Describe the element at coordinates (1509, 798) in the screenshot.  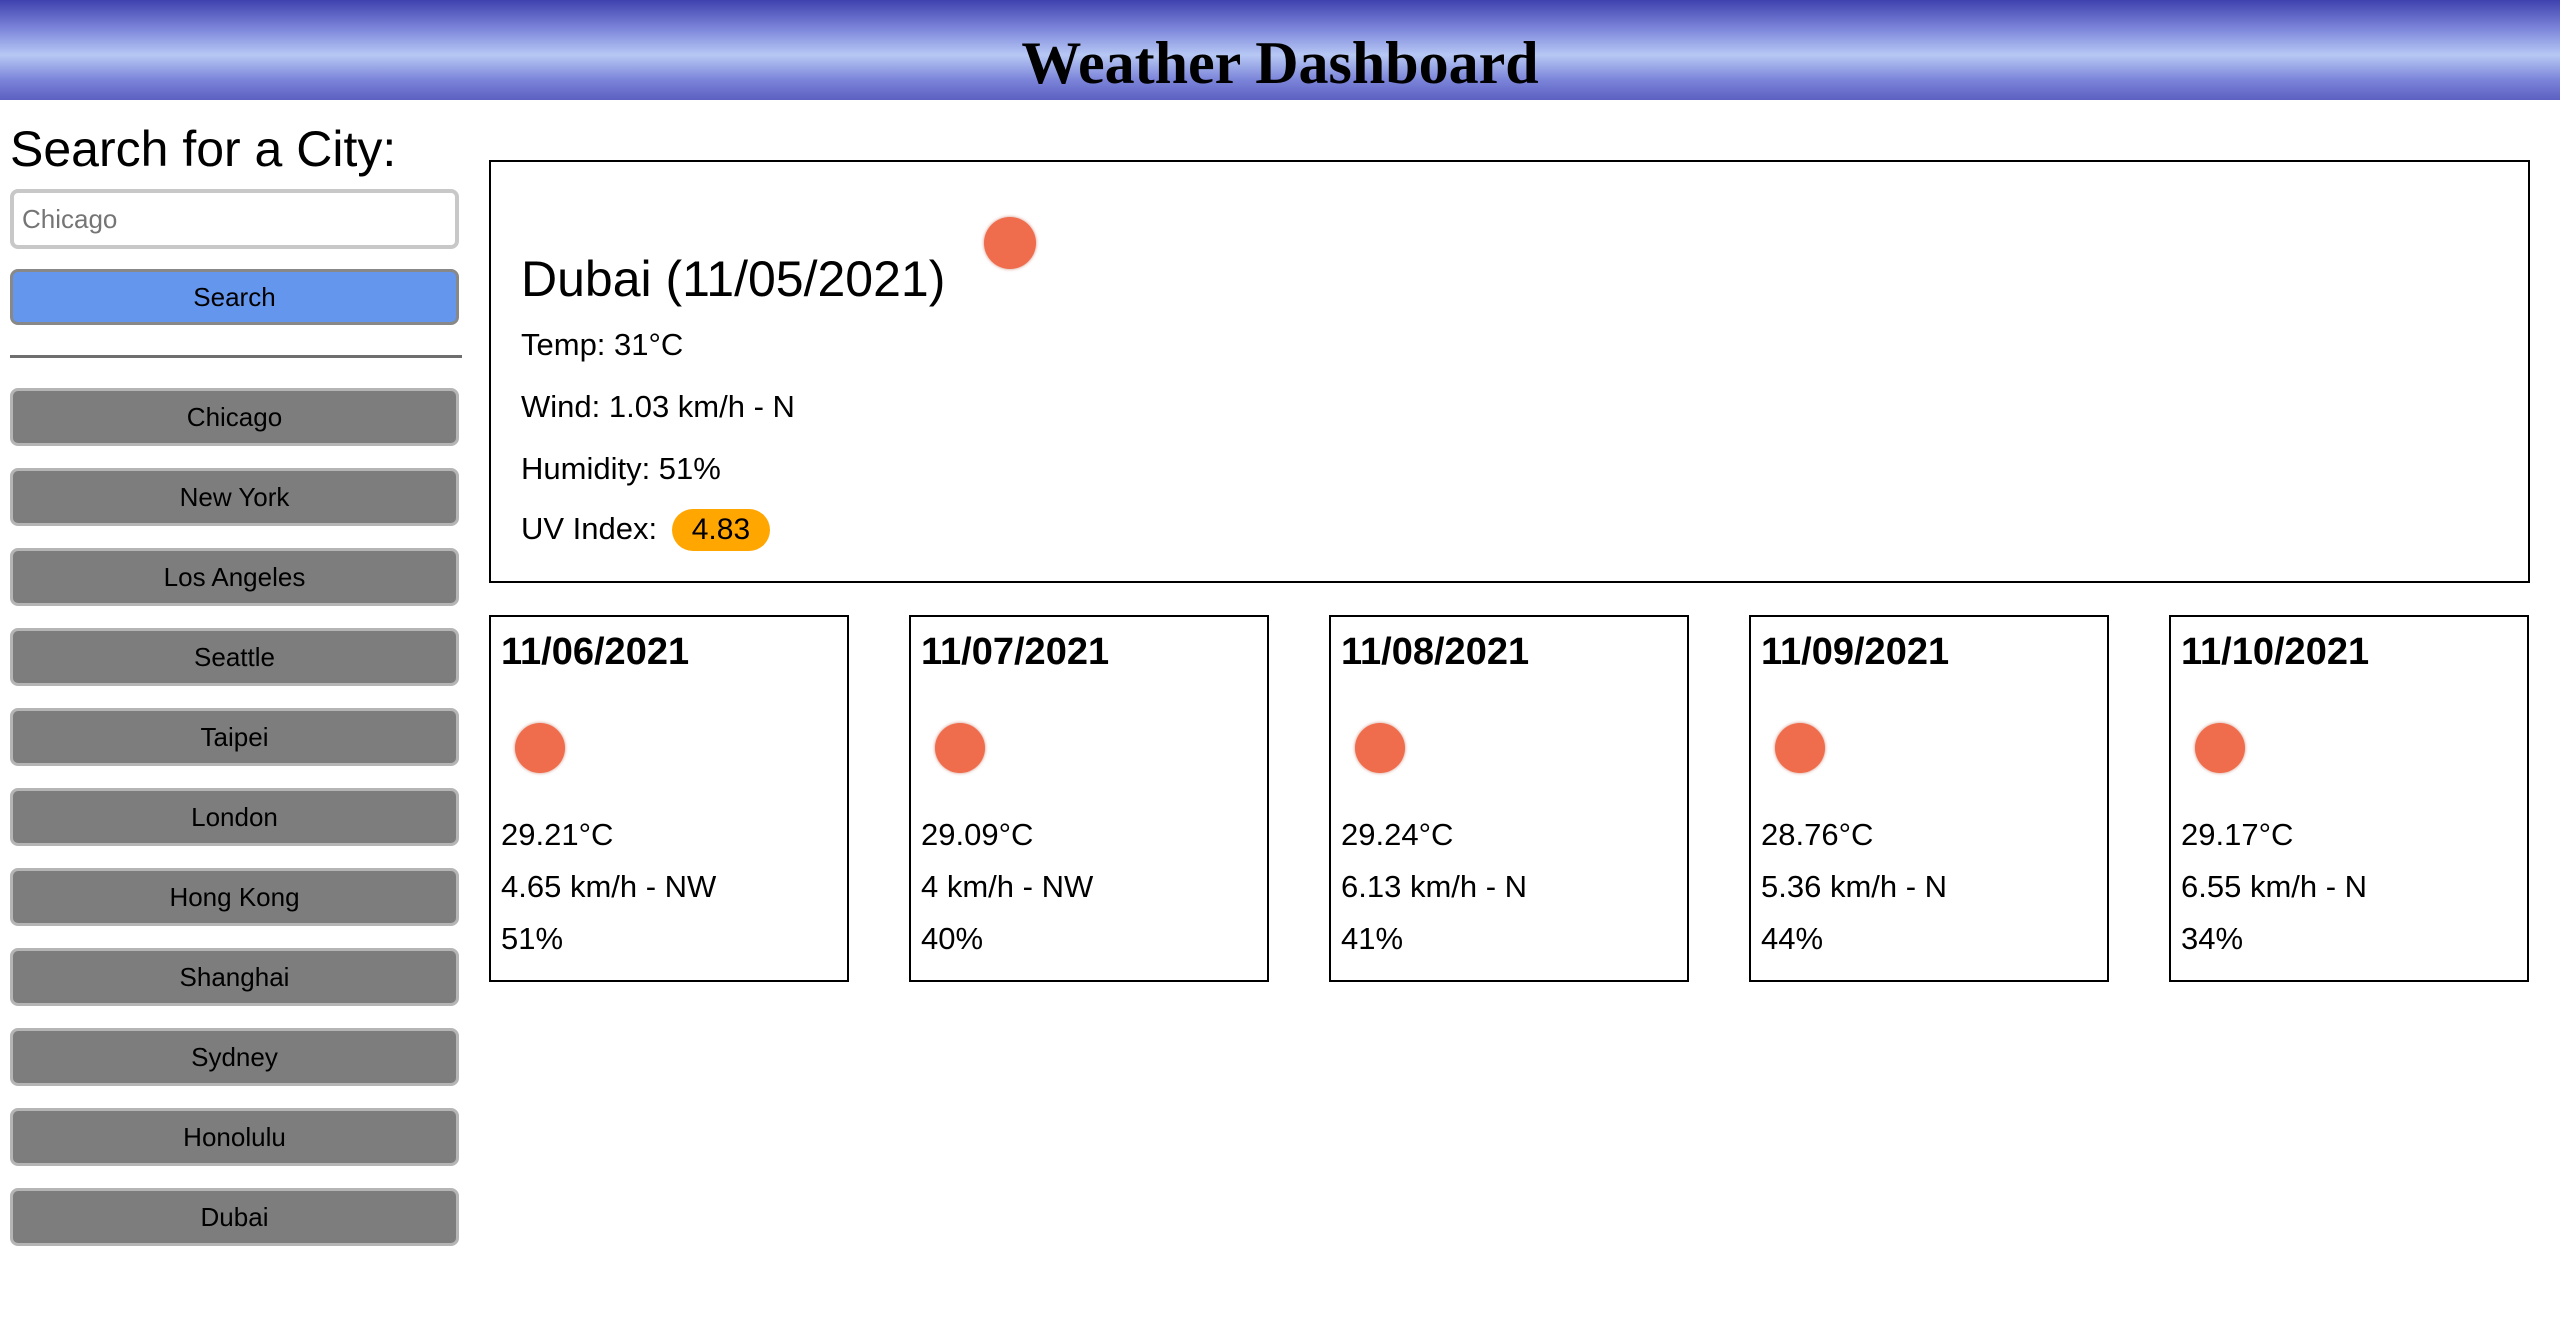
I see `forecast-card: 11/08/2021 29.24°C 6.13 km/h - N 41%` at that location.